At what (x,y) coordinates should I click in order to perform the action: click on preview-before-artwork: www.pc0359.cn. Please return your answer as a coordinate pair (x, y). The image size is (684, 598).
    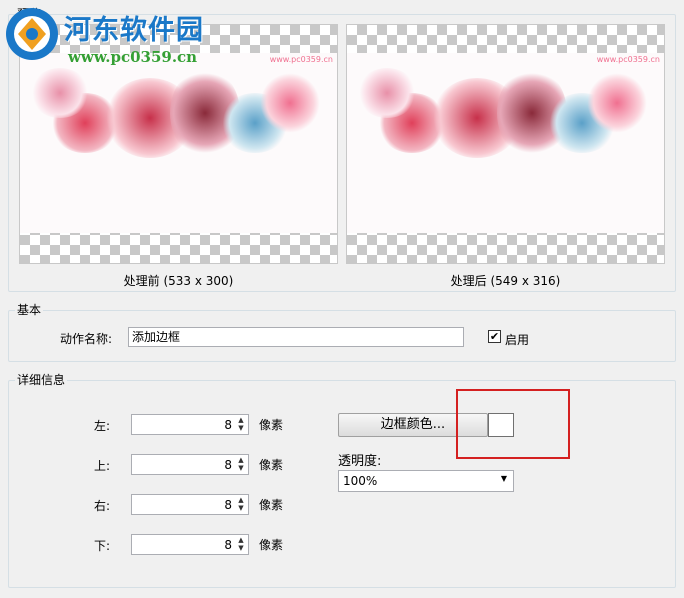
    Looking at the image, I should click on (178, 143).